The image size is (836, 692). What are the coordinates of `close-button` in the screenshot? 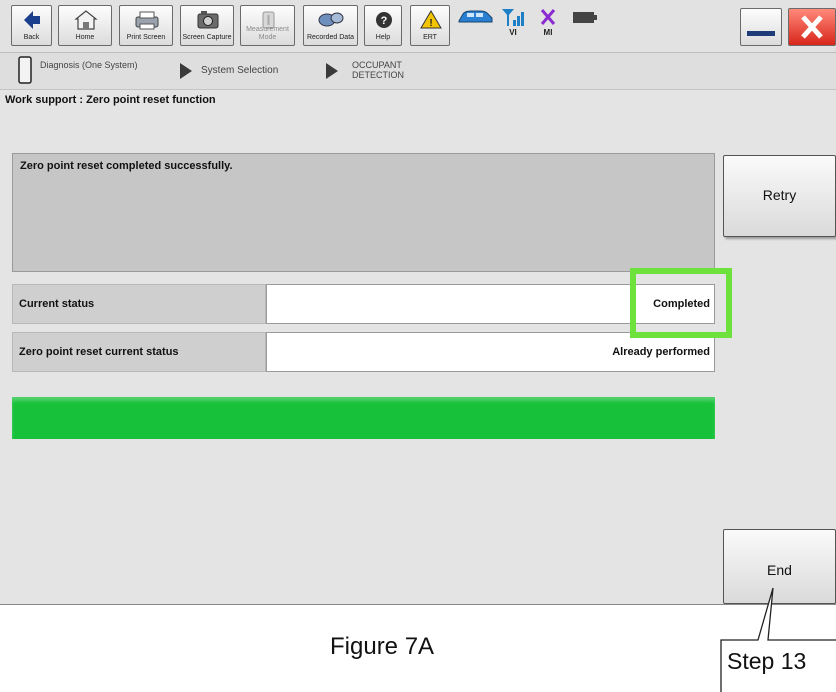 It's located at (812, 27).